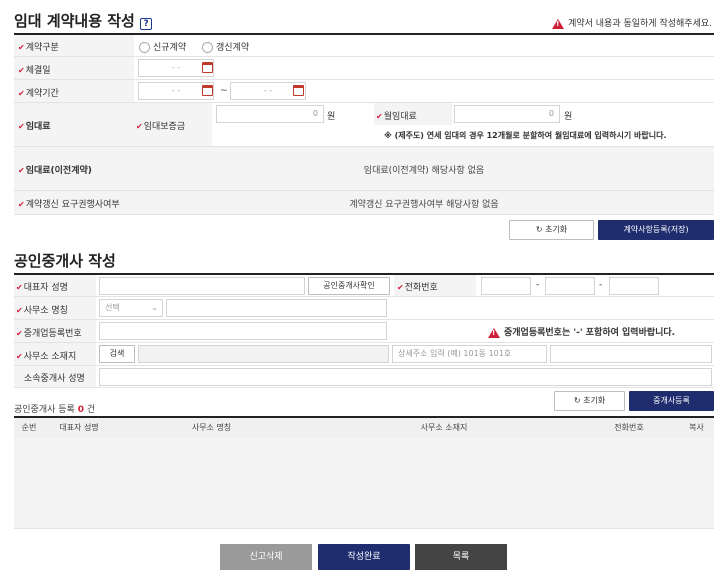 Image resolution: width=720 pixels, height=579 pixels. I want to click on col-rep-name: 대표자 성명, so click(79, 428).